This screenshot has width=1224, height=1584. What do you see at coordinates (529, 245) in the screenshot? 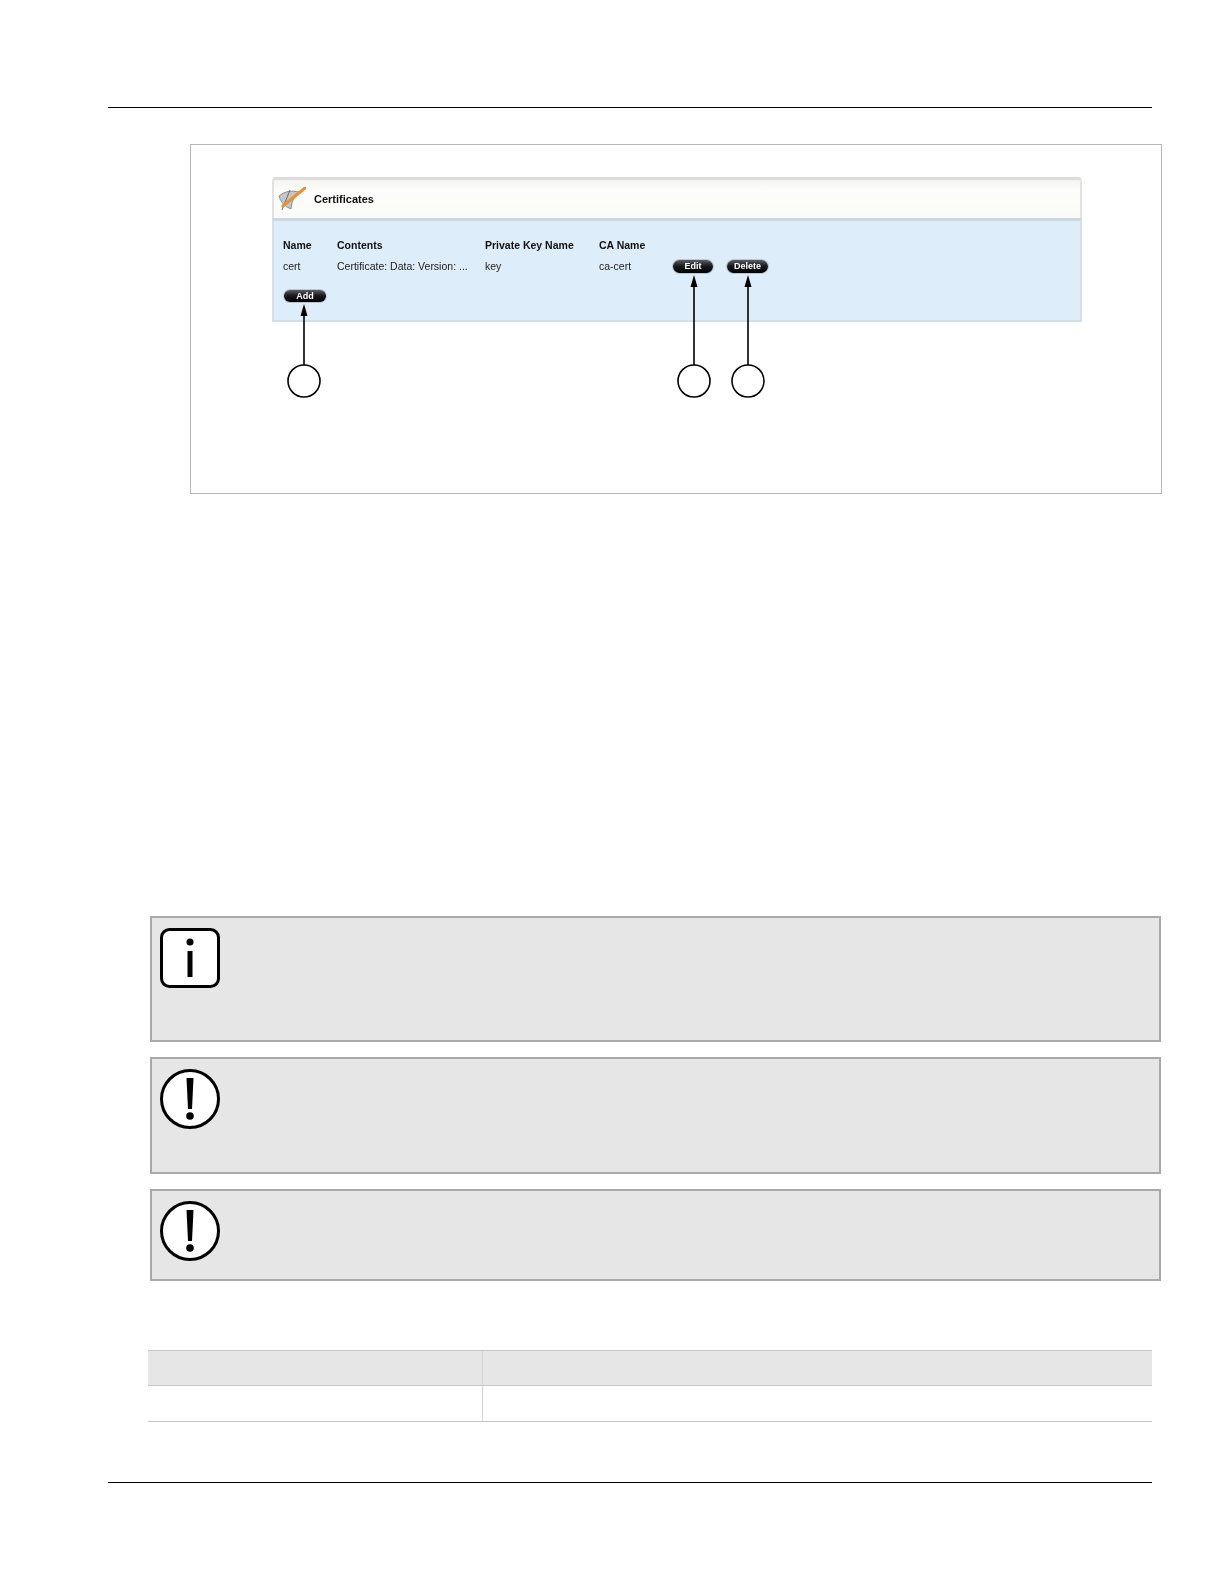
I see `column-header: Private Key Name` at bounding box center [529, 245].